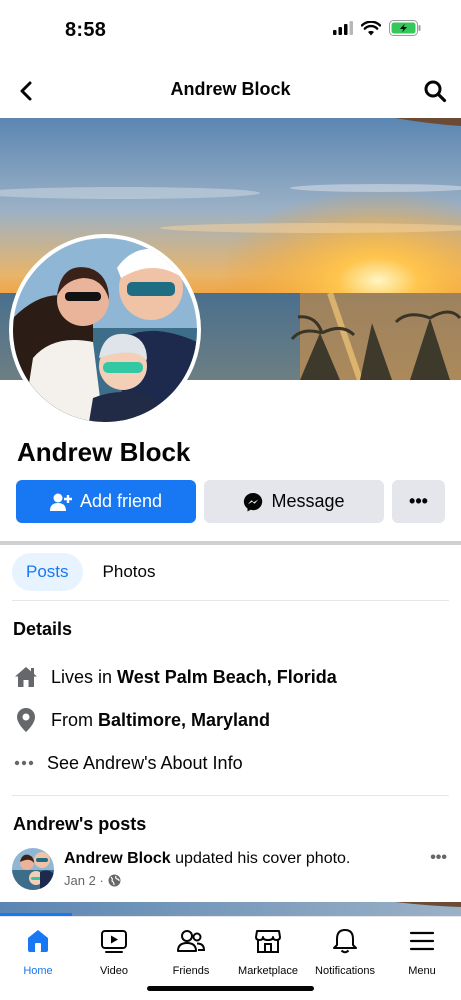  I want to click on detail-from: From Baltimore, Maryland, so click(230, 720).